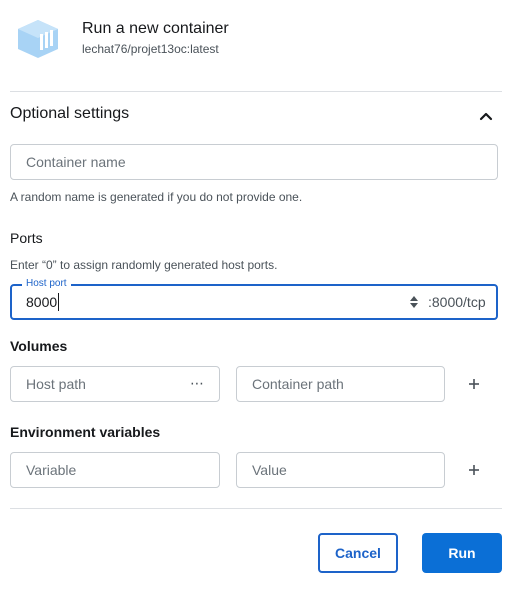 The width and height of the screenshot is (517, 590). I want to click on env-title: Environment variables, so click(85, 432).